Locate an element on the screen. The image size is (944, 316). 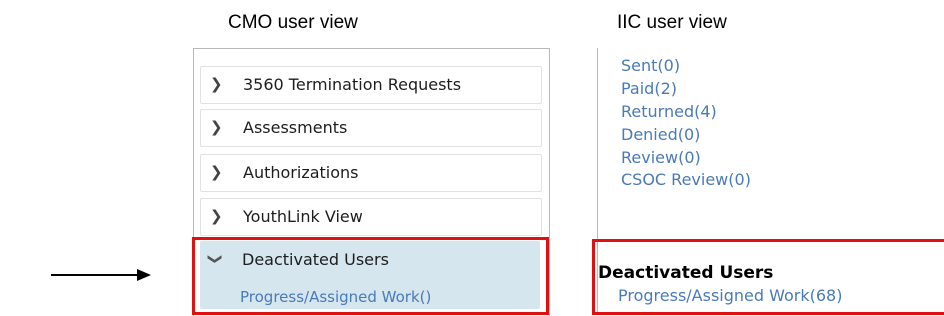
returned-link: Returned(4) is located at coordinates (669, 111).